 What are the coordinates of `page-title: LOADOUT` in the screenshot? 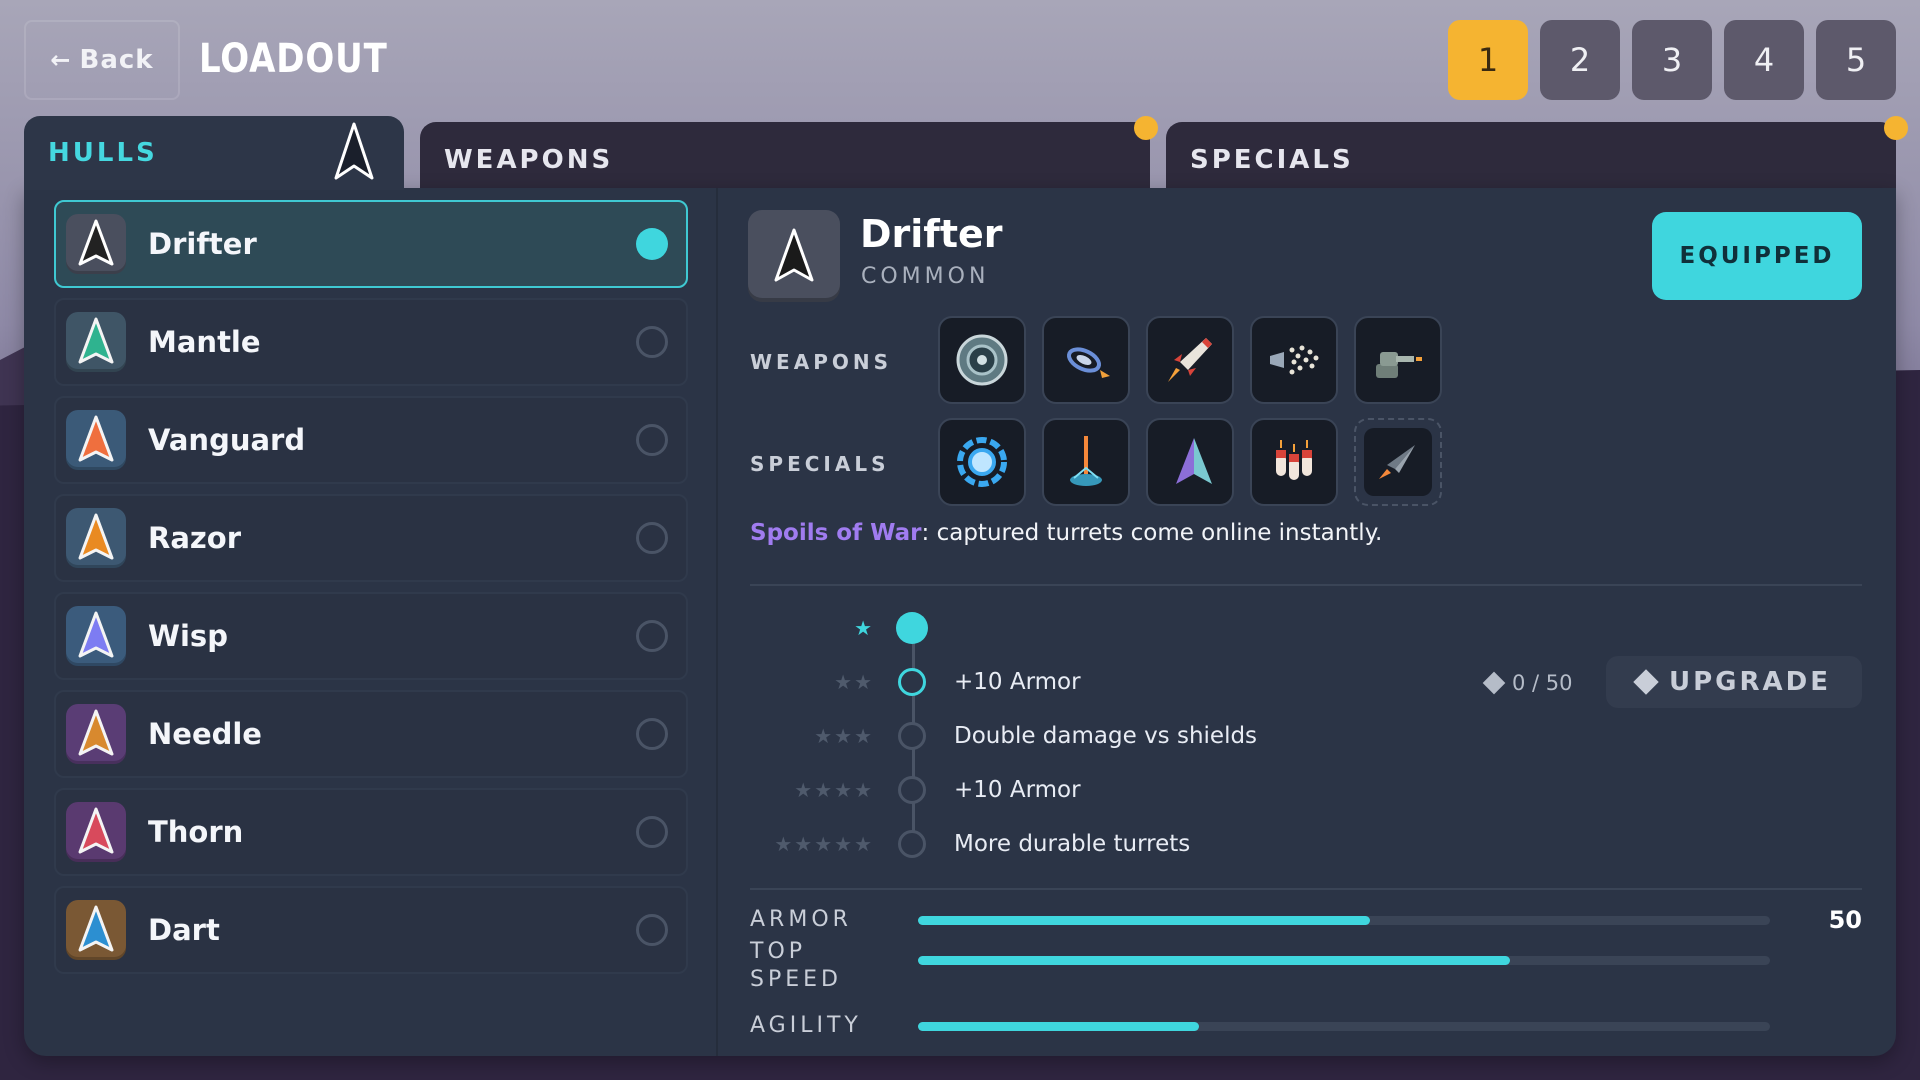 It's located at (293, 59).